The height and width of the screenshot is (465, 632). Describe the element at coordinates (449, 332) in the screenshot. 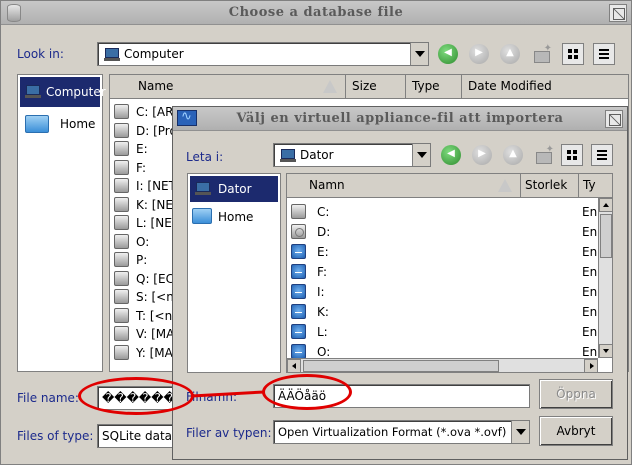

I see `list-item: L: Enh` at that location.